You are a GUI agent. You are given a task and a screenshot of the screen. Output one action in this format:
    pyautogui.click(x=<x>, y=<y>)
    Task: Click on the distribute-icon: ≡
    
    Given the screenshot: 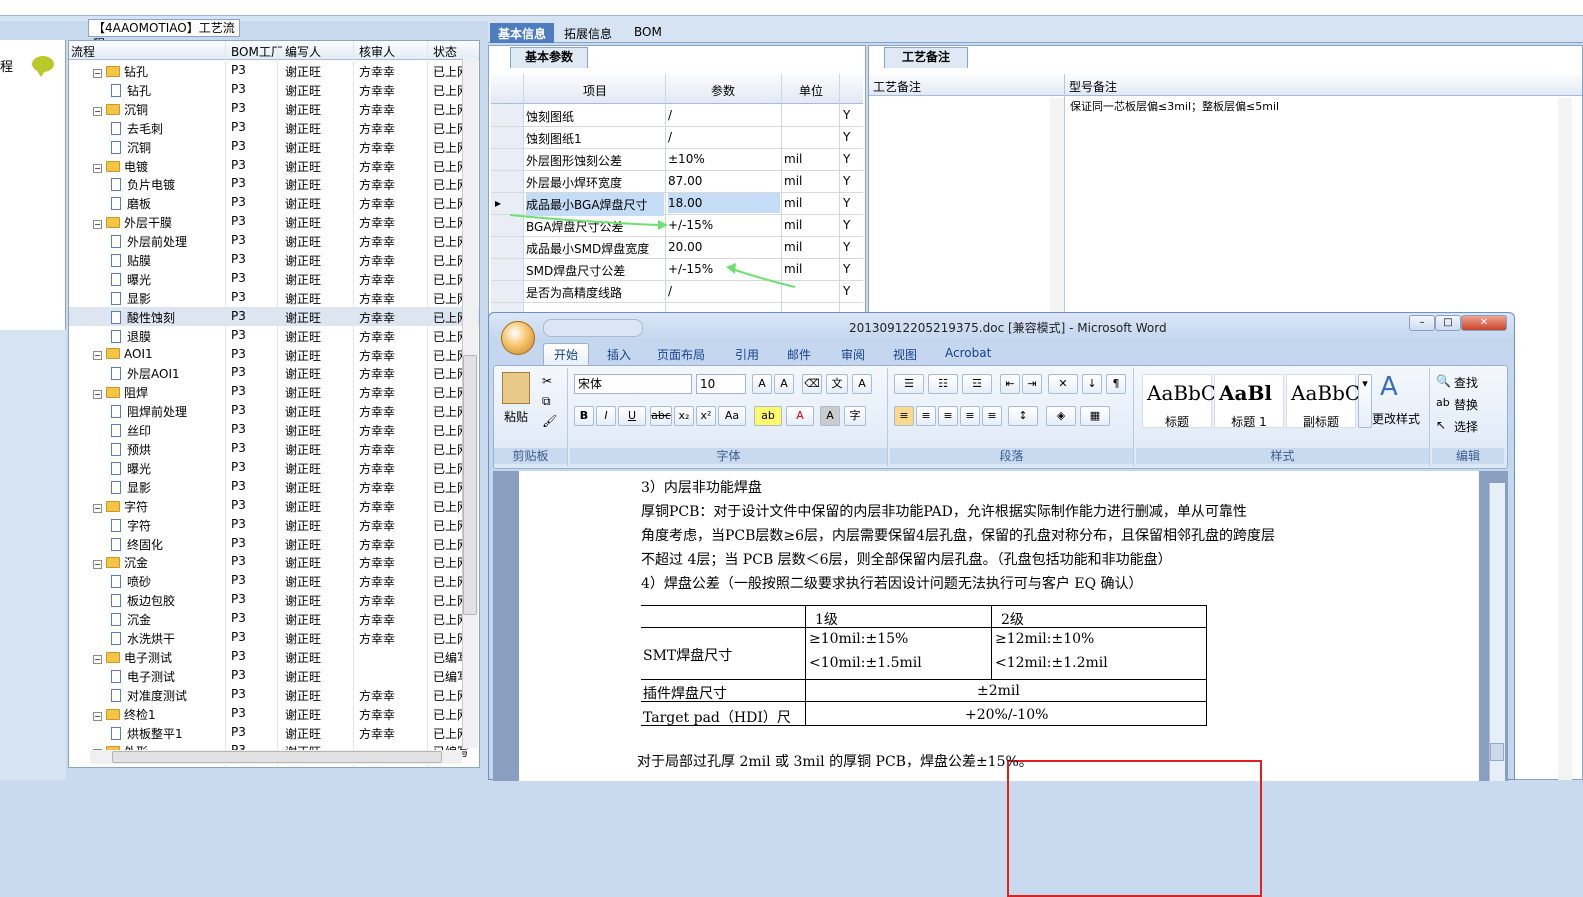 What is the action you would take?
    pyautogui.click(x=992, y=416)
    